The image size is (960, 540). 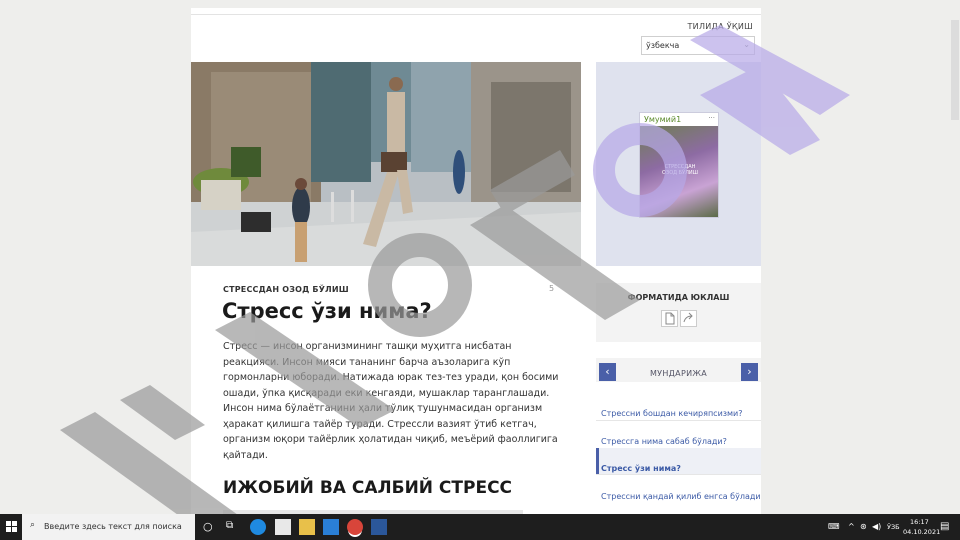 I want to click on language-label: ТИЛИДА ЎҚИШ, so click(x=720, y=26).